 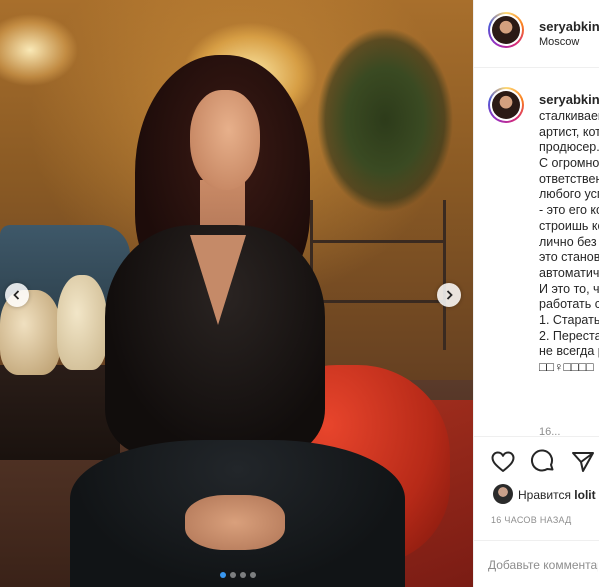 What do you see at coordinates (238, 575) in the screenshot?
I see `slide-indicator` at bounding box center [238, 575].